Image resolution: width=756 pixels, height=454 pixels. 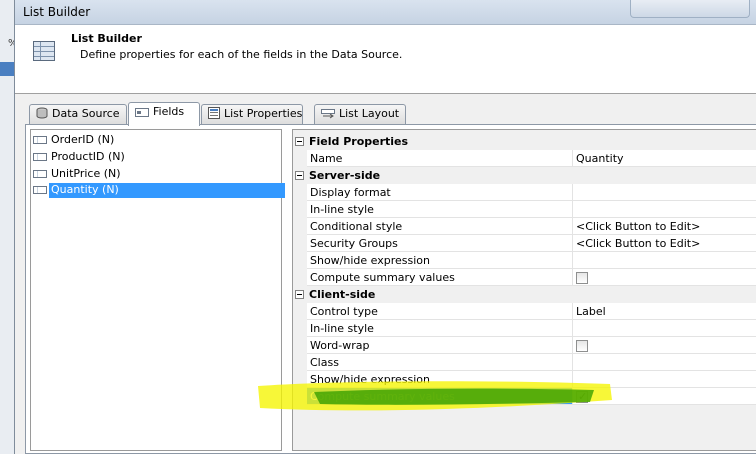 What do you see at coordinates (440, 243) in the screenshot?
I see `property-label: Security Groups` at bounding box center [440, 243].